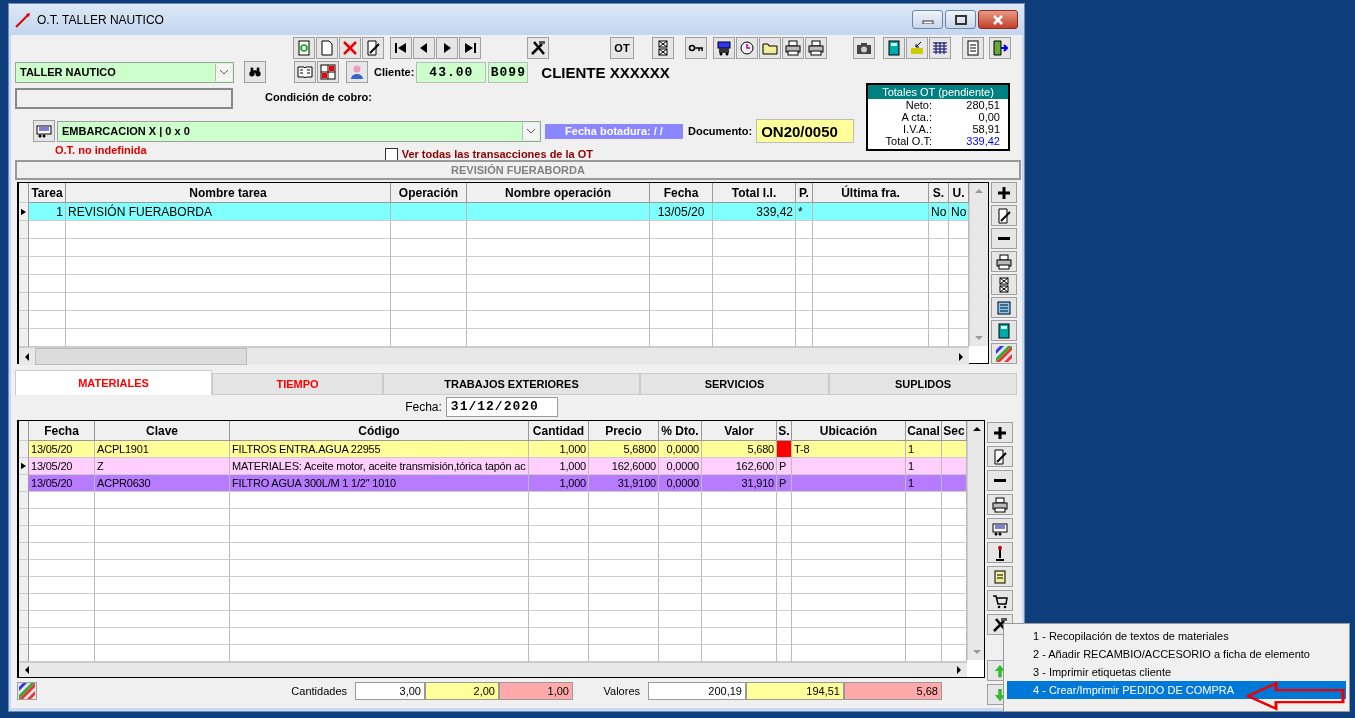  Describe the element at coordinates (1176, 672) in the screenshot. I see `menu-item: 3 - Imprimir etiquetas cliente` at that location.